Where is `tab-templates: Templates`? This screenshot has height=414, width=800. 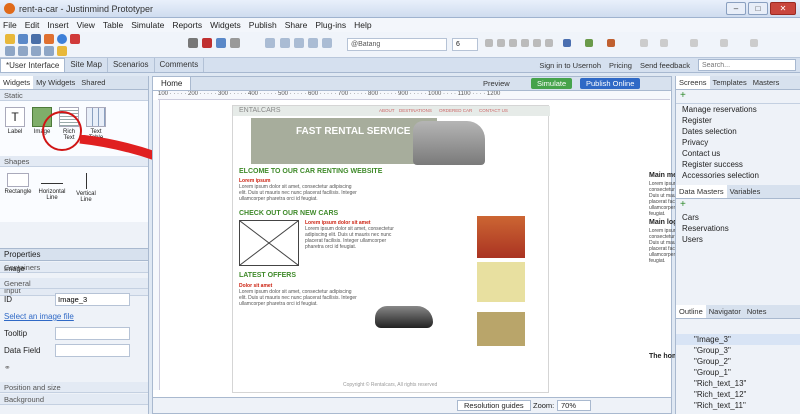 tab-templates: Templates is located at coordinates (730, 82).